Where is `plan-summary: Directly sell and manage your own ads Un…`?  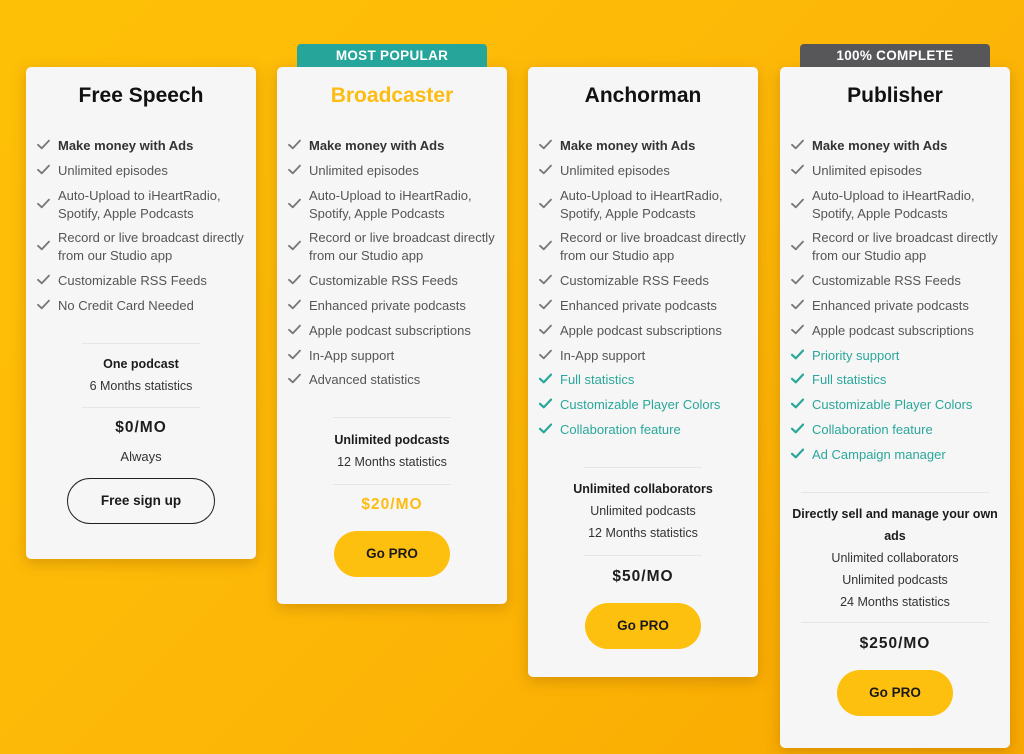 plan-summary: Directly sell and manage your own ads Un… is located at coordinates (895, 557).